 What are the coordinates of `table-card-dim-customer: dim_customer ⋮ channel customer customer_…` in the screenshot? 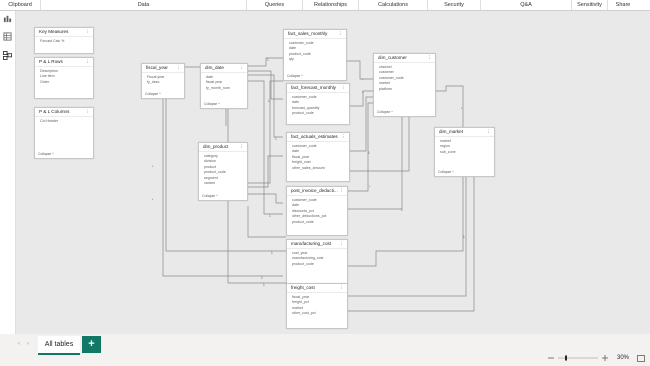 It's located at (404, 85).